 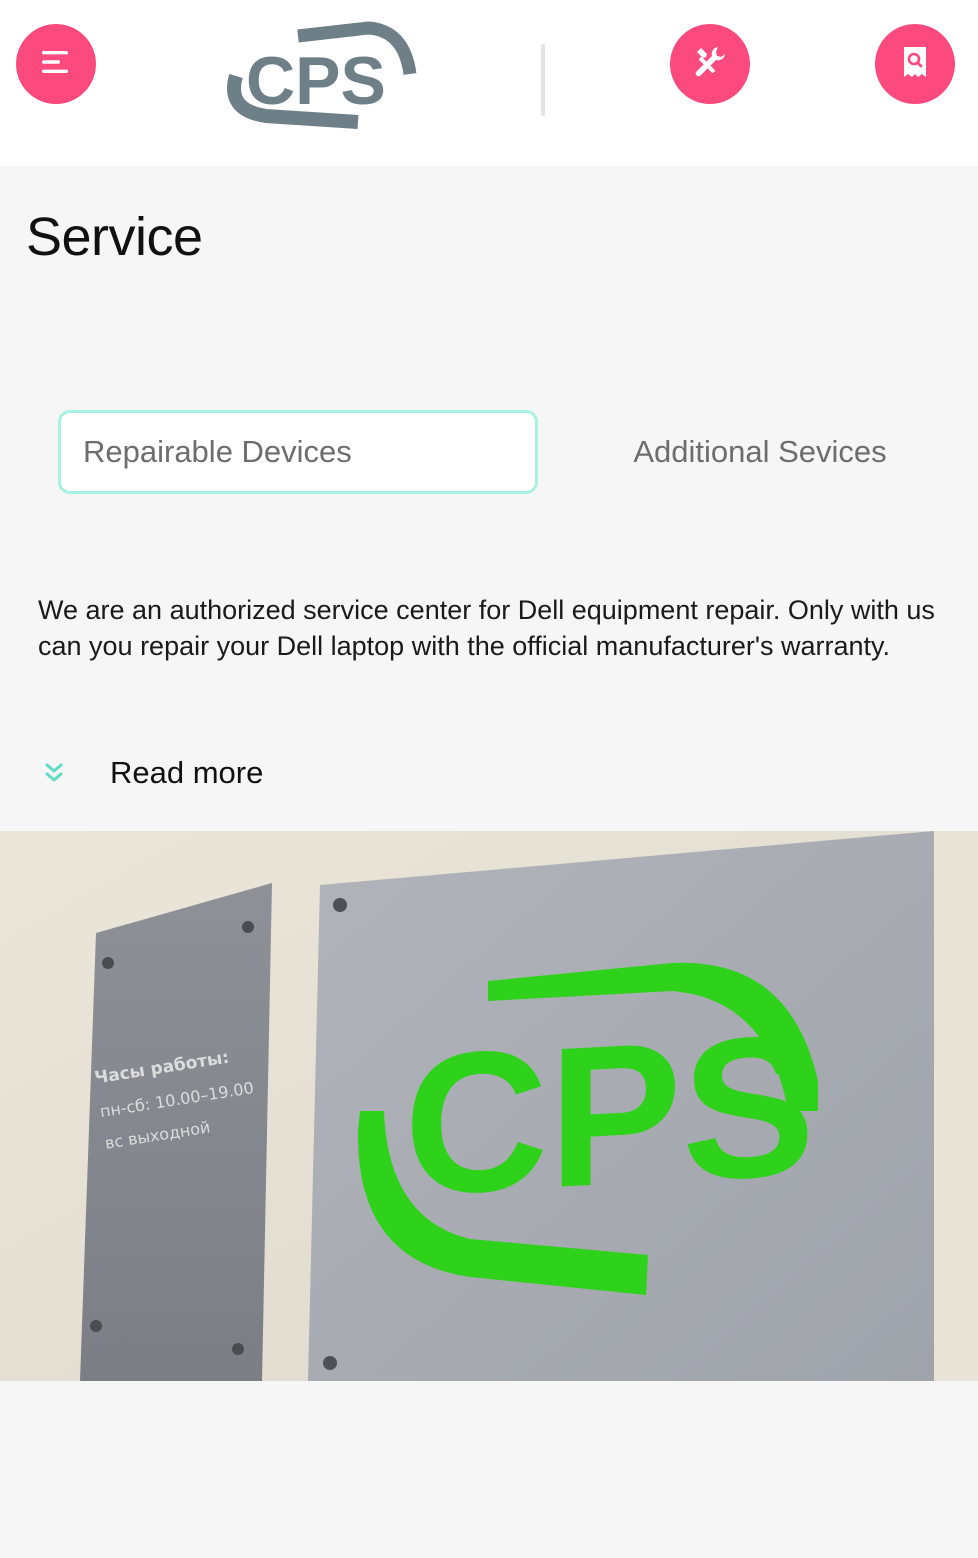 I want to click on hamburger-menu-icon, so click(x=56, y=64).